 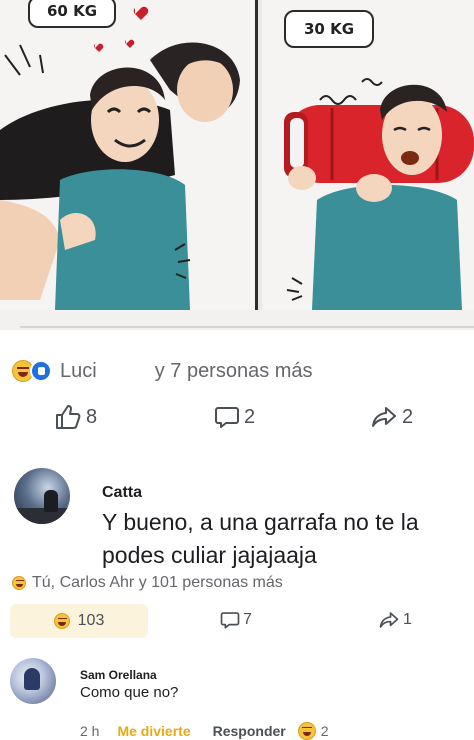 I want to click on reply-meta-row: 2 h Me divierte Responder 2, so click(x=204, y=731).